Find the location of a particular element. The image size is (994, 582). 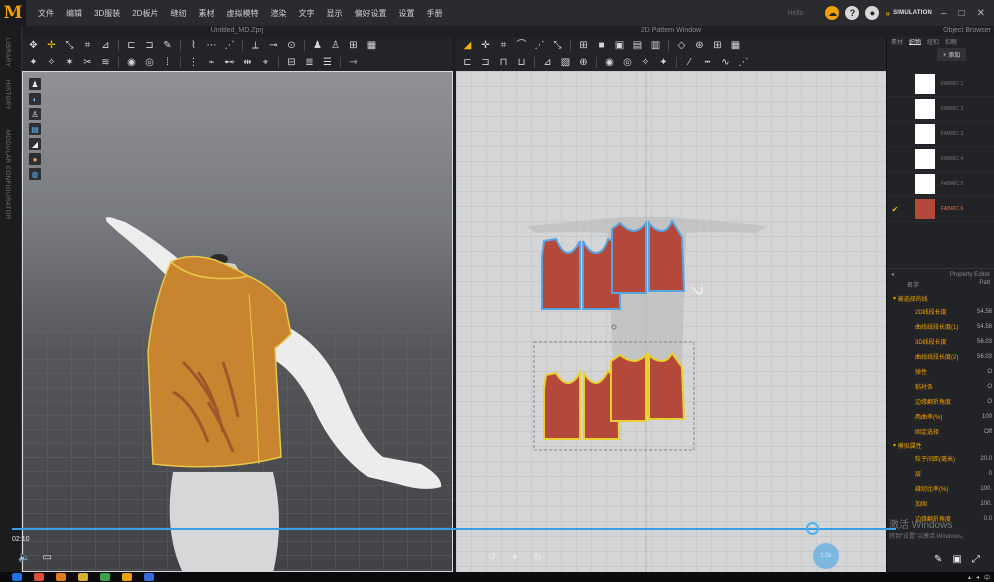

help-icon: ? is located at coordinates (852, 13).